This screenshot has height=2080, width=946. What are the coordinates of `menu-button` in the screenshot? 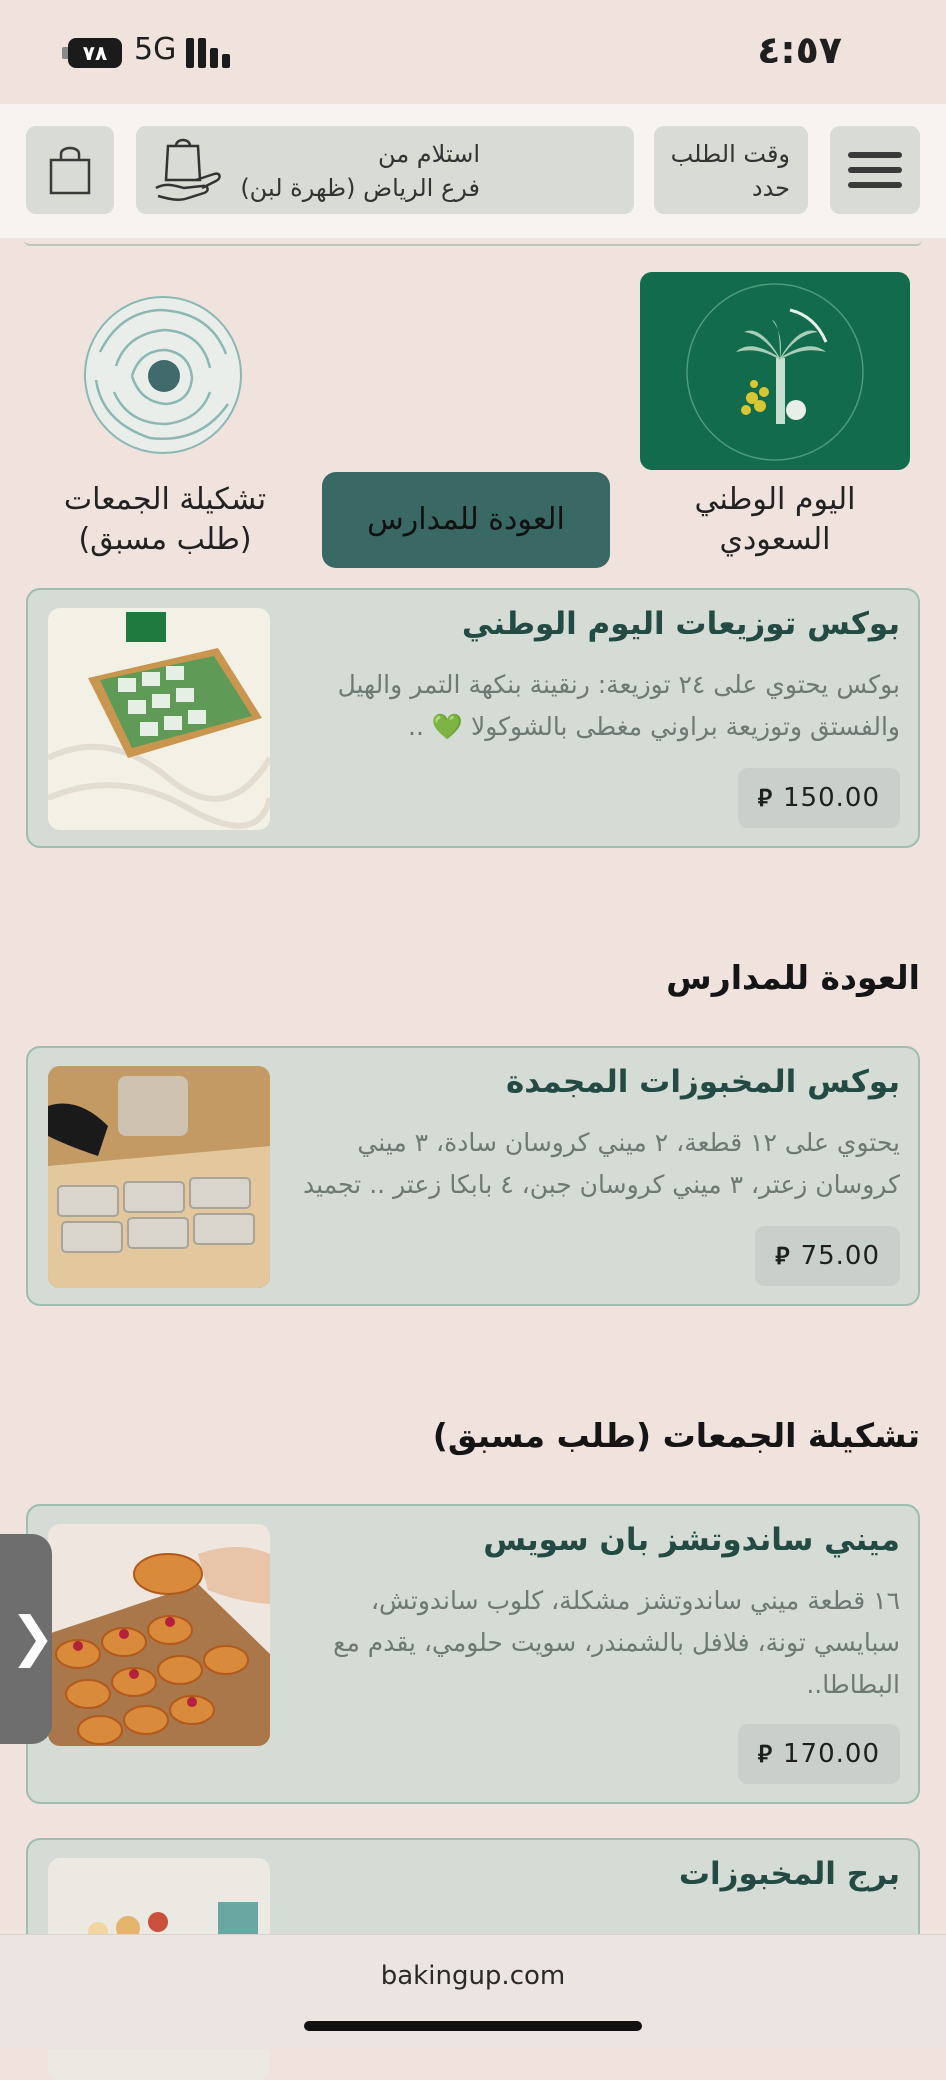 It's located at (875, 170).